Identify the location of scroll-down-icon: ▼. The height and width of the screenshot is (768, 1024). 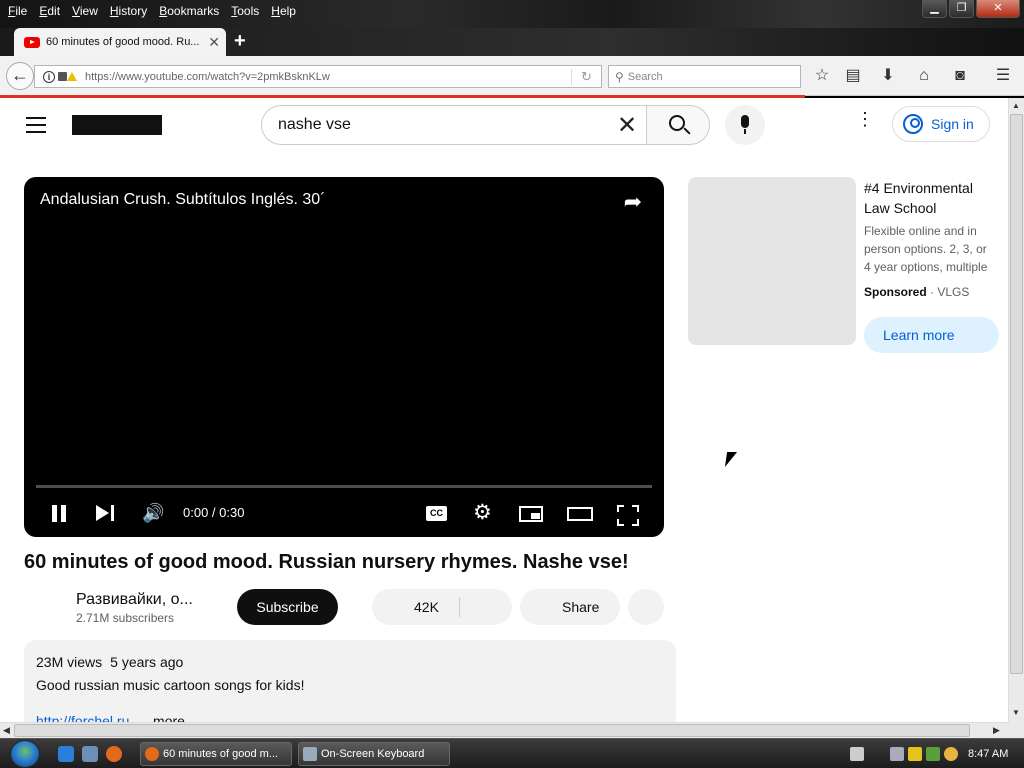
(1016, 712).